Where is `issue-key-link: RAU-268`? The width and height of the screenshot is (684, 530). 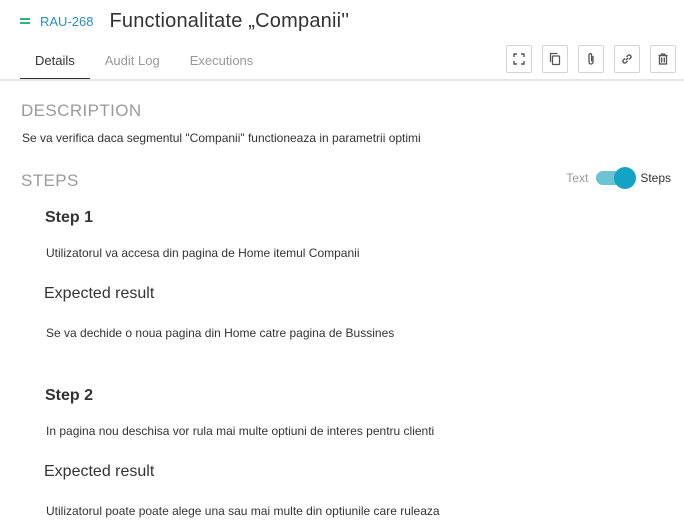 issue-key-link: RAU-268 is located at coordinates (66, 21).